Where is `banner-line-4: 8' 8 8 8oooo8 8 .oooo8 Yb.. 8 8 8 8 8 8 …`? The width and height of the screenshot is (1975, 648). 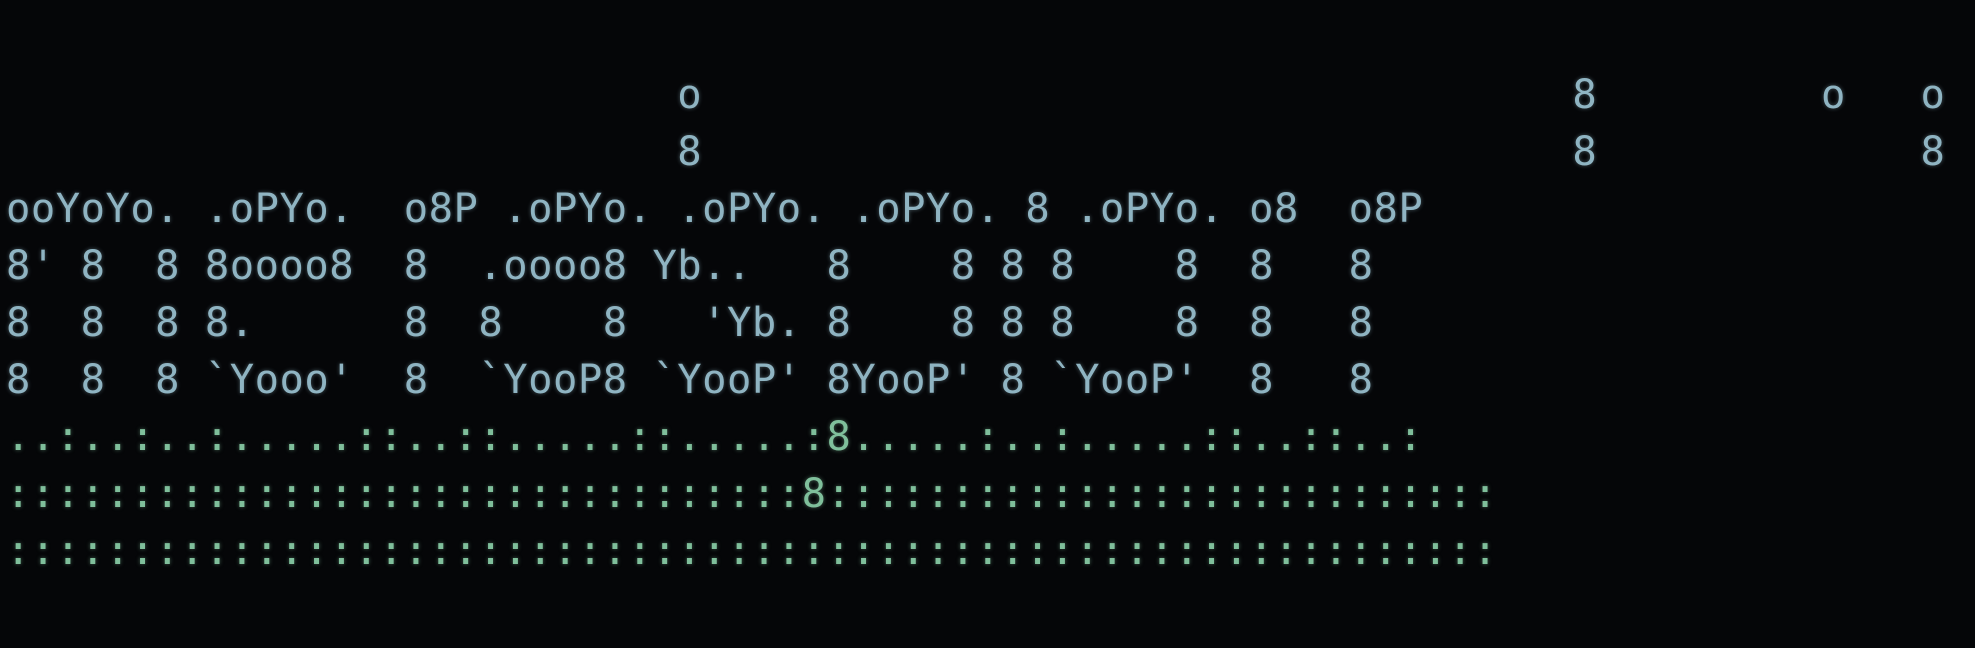 banner-line-4: 8' 8 8 8oooo8 8 .oooo8 Yb.. 8 8 8 8 8 8 … is located at coordinates (690, 265).